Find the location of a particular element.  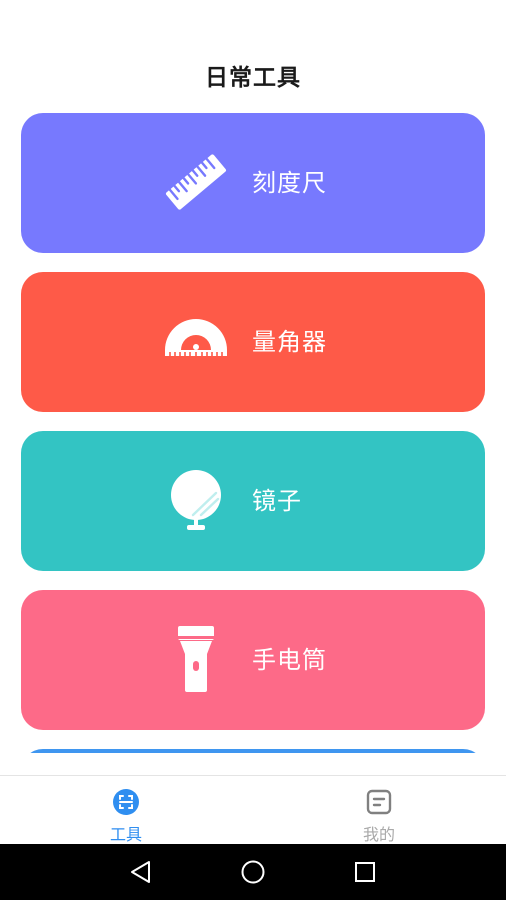

bottom-tab-bar: 工具 我的 is located at coordinates (253, 809).